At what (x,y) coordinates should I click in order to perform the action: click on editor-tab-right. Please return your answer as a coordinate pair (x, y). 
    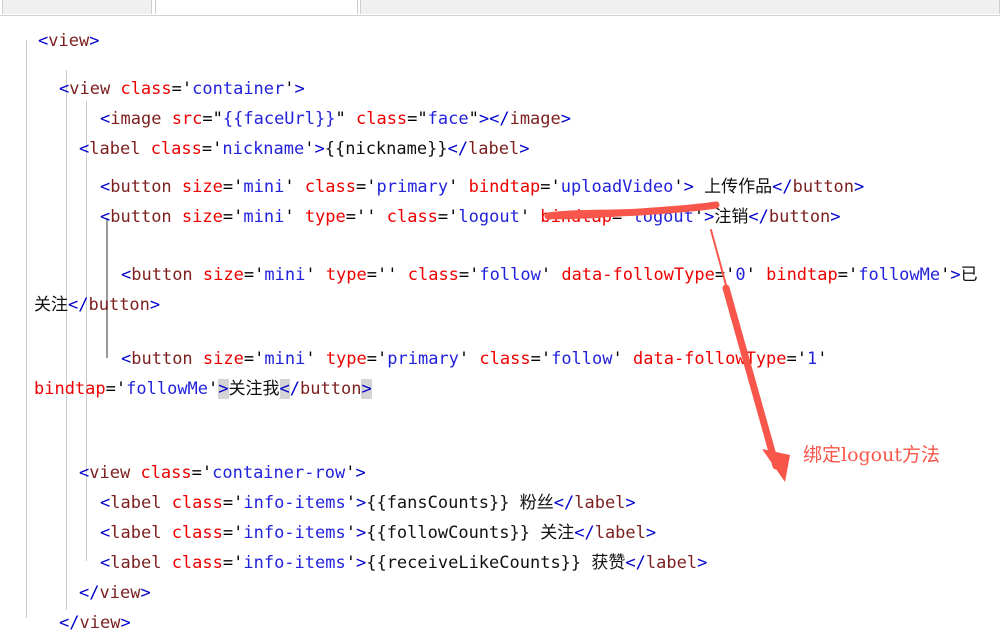
    Looking at the image, I should click on (680, 7).